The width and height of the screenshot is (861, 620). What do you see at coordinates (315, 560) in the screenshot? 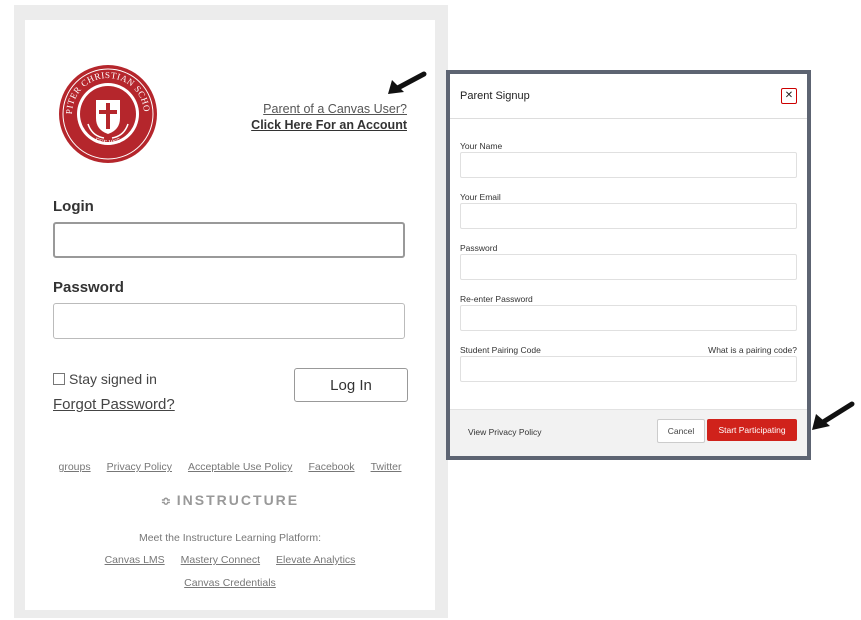
I see `platform-link-elevate-analytics: Elevate Analytics` at bounding box center [315, 560].